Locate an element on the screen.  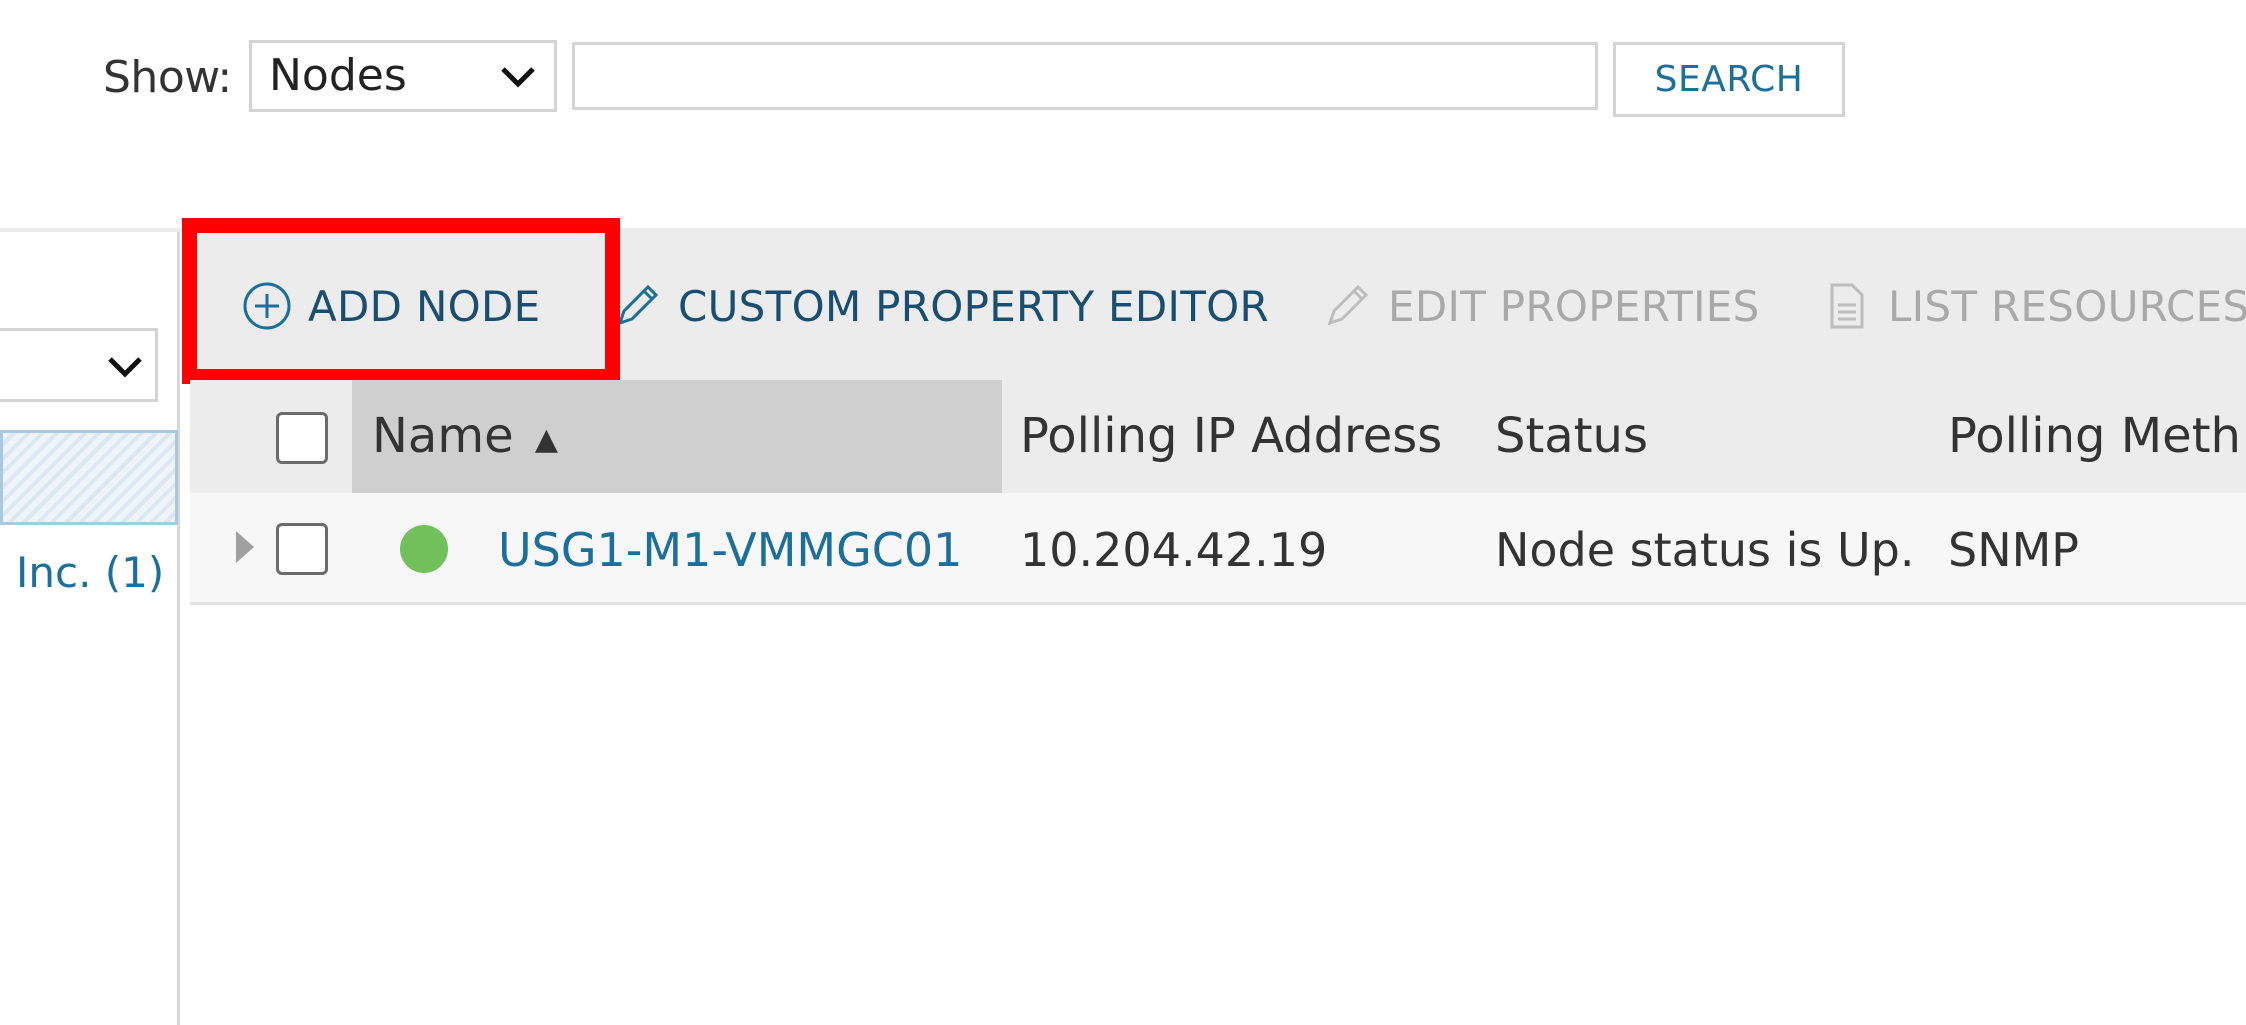
show-select: Nodes is located at coordinates (403, 76).